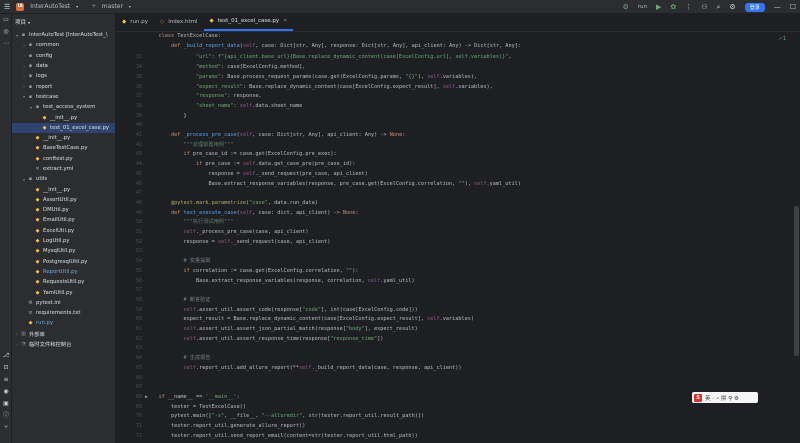  I want to click on project-name: InterAutoTest, so click(50, 6).